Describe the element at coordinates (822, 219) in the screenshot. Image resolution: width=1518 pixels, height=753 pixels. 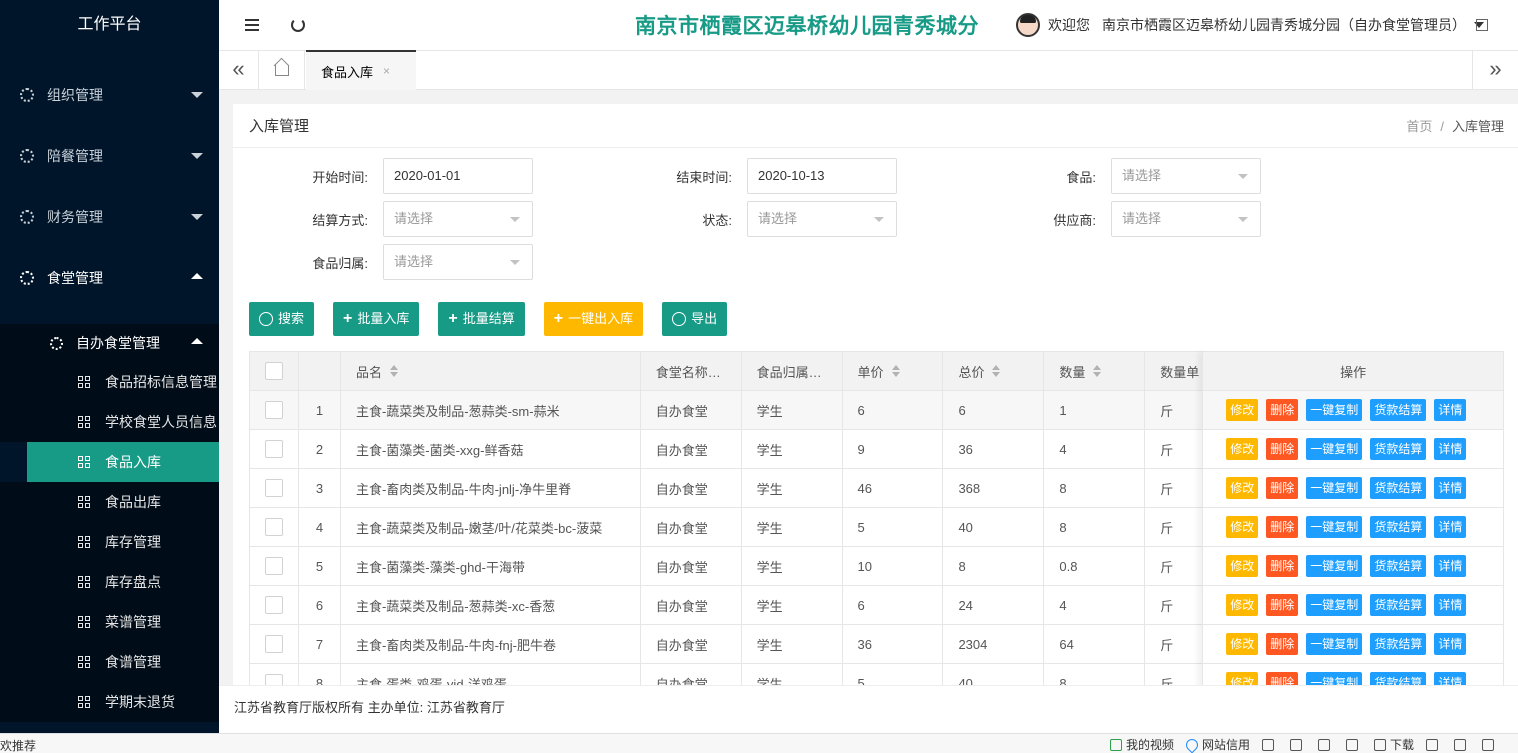
I see `status-select: 请选择` at that location.